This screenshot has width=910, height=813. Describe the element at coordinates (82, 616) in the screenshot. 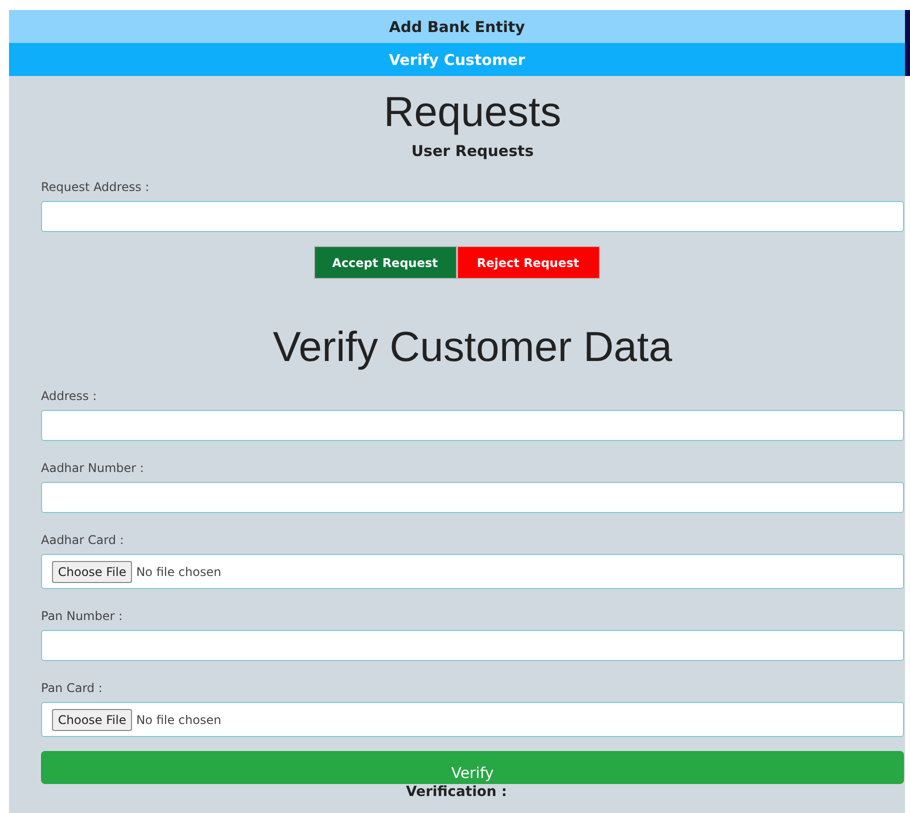

I see `field-label: Pan Number :` at that location.